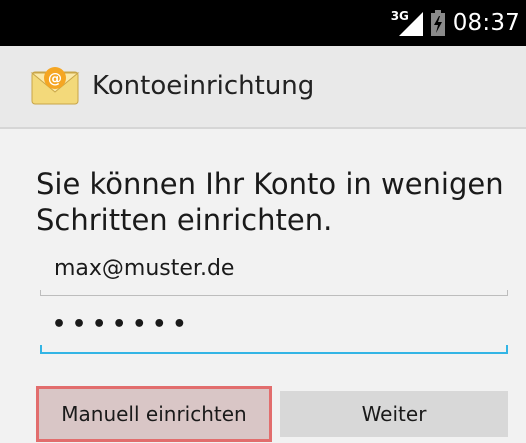 Image resolution: width=526 pixels, height=443 pixels. I want to click on email-app-icon: @, so click(55, 86).